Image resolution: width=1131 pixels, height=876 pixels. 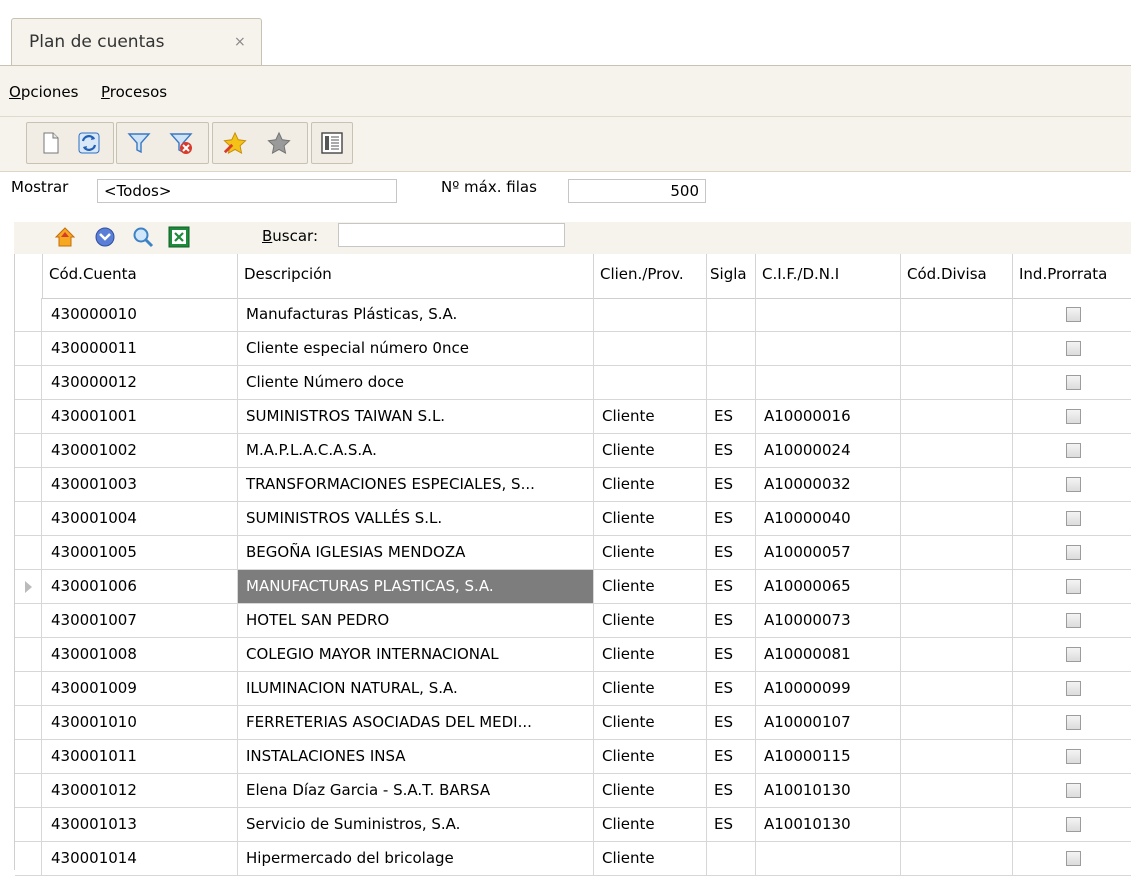 I want to click on cell-cif: A10000081, so click(x=828, y=654).